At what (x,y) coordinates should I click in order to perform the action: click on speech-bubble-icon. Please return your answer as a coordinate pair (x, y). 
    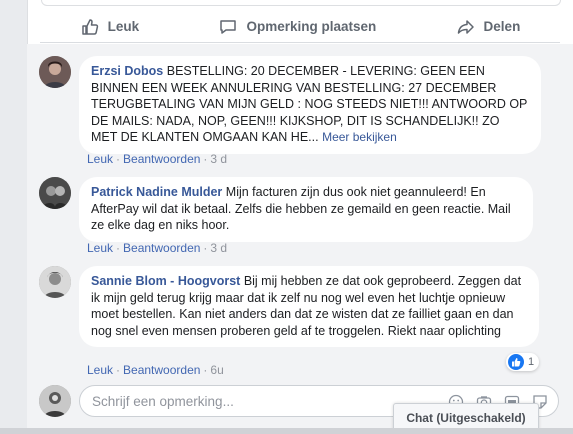
    Looking at the image, I should click on (228, 26).